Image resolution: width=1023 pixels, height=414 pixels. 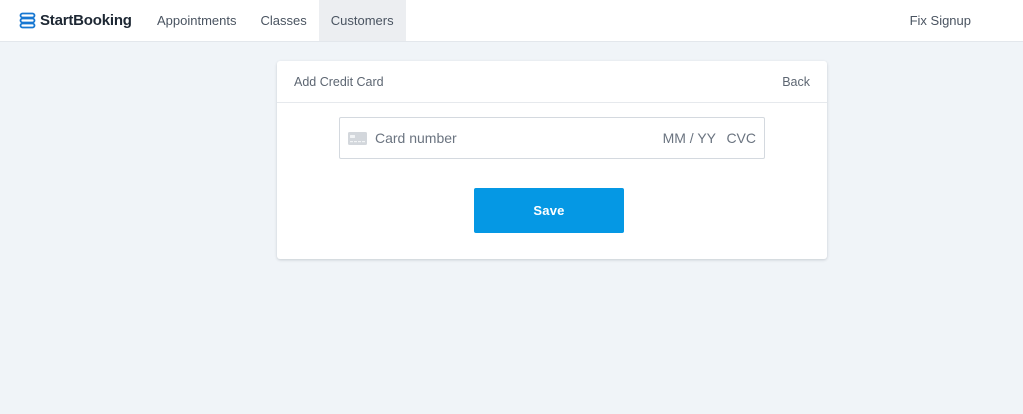 I want to click on panel-header: Add Credit Card Back, so click(x=552, y=82).